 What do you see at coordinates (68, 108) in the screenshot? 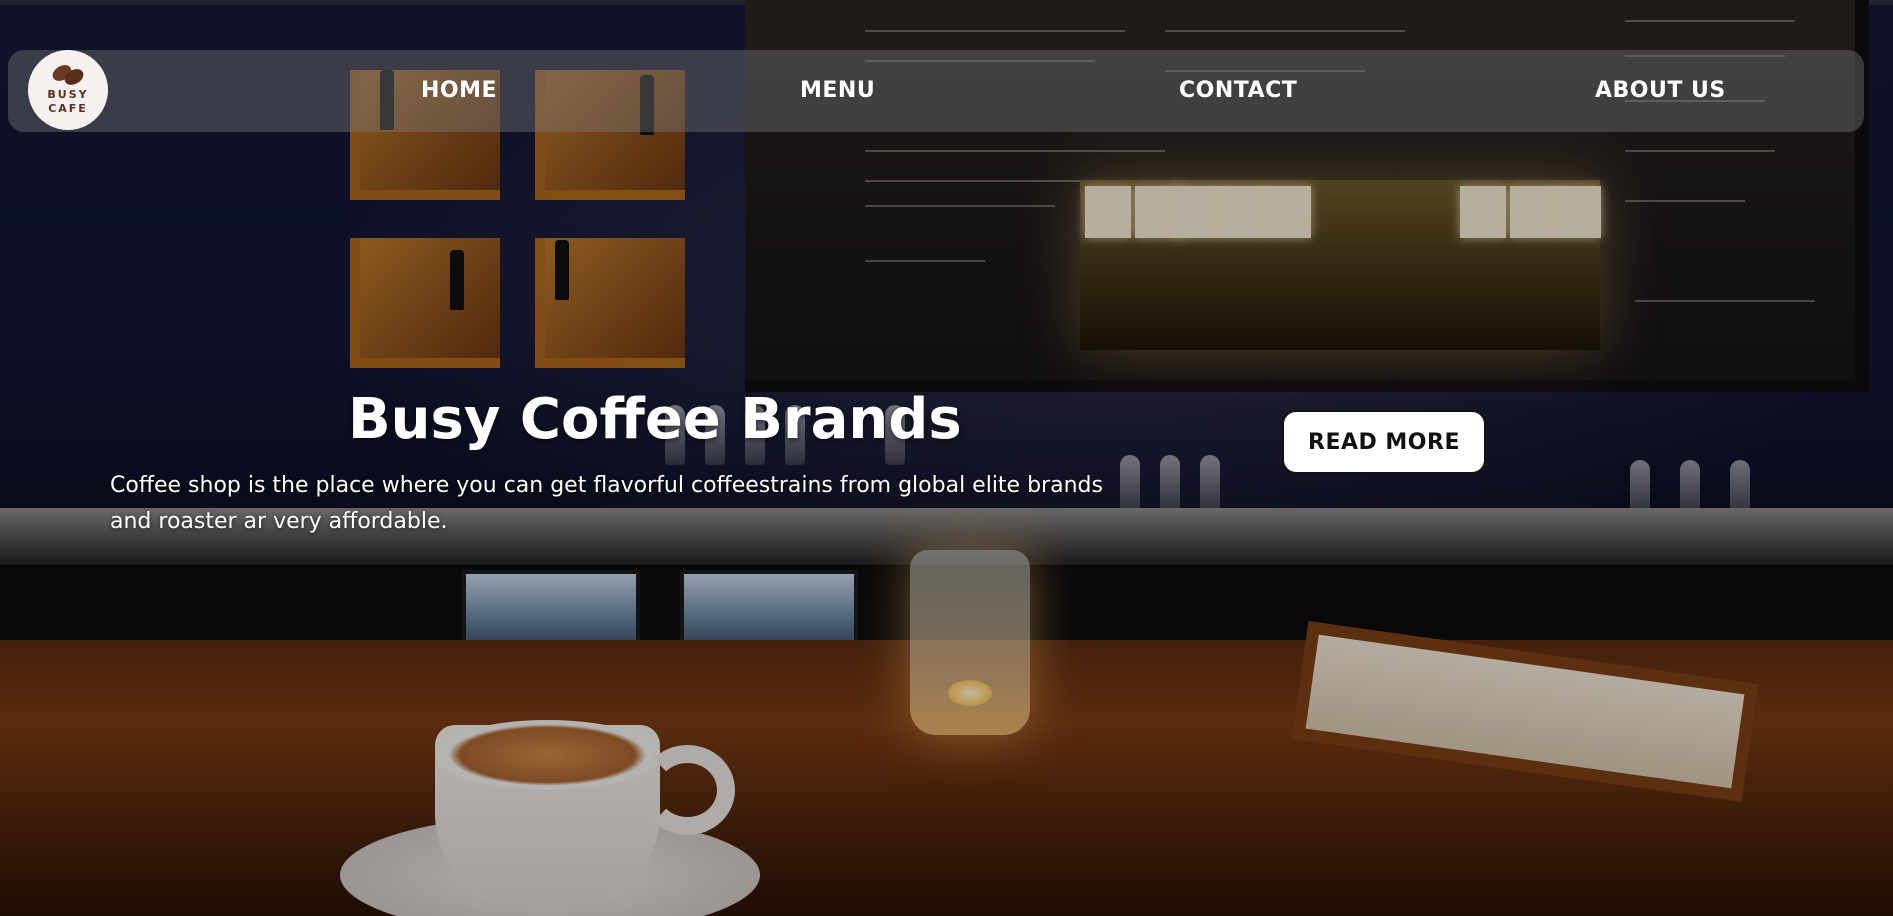
I see `logo-text-line2: CAFE` at bounding box center [68, 108].